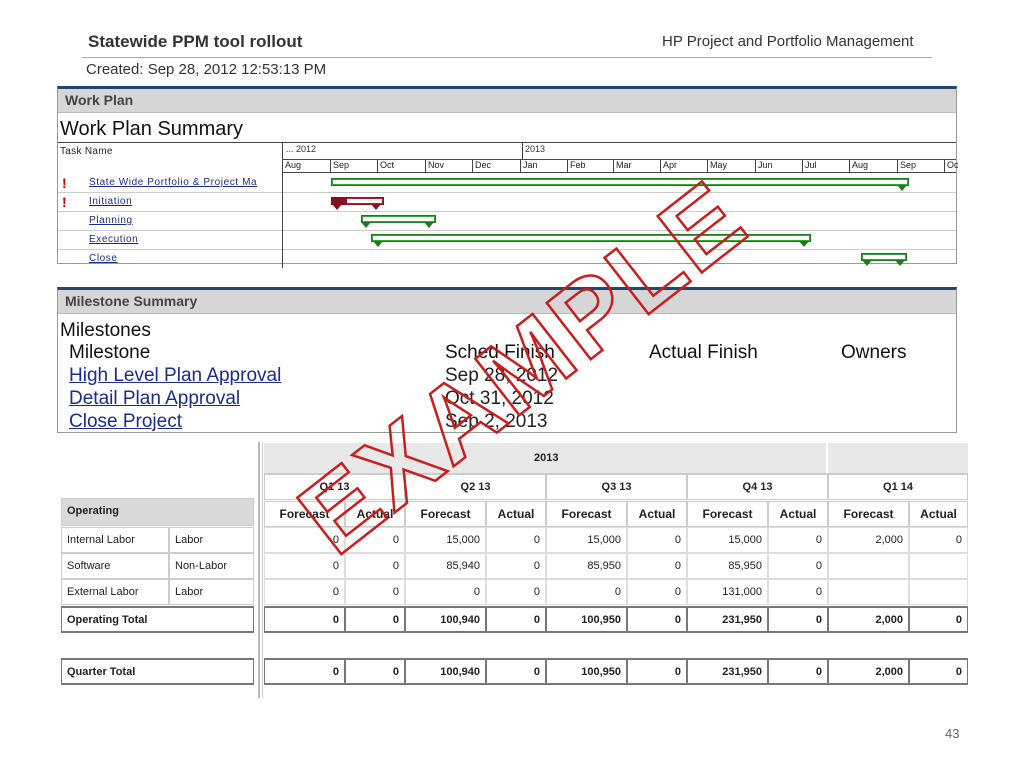  What do you see at coordinates (591, 238) in the screenshot?
I see `gantt-bar` at bounding box center [591, 238].